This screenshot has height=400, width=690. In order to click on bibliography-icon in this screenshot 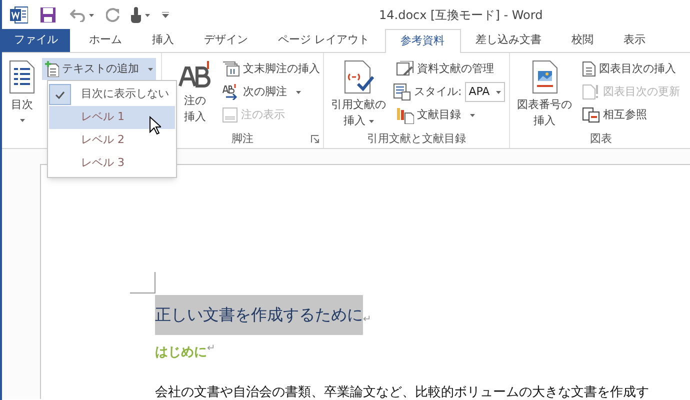, I will do `click(405, 115)`.